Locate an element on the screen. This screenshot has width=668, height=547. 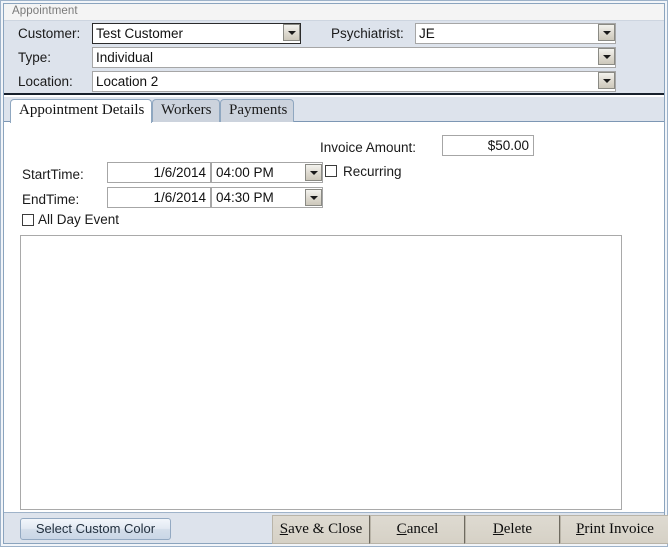
start-time-label: StartTime: is located at coordinates (53, 174).